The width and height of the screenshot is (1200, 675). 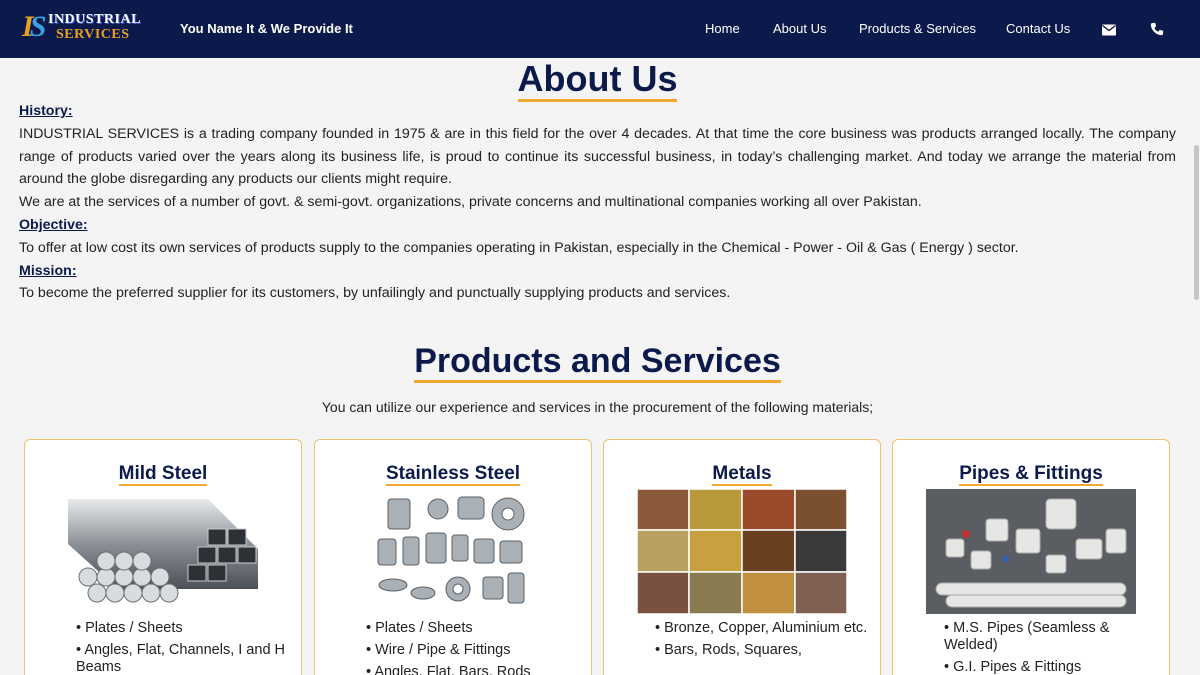 I want to click on mild-steel-image, so click(x=163, y=551).